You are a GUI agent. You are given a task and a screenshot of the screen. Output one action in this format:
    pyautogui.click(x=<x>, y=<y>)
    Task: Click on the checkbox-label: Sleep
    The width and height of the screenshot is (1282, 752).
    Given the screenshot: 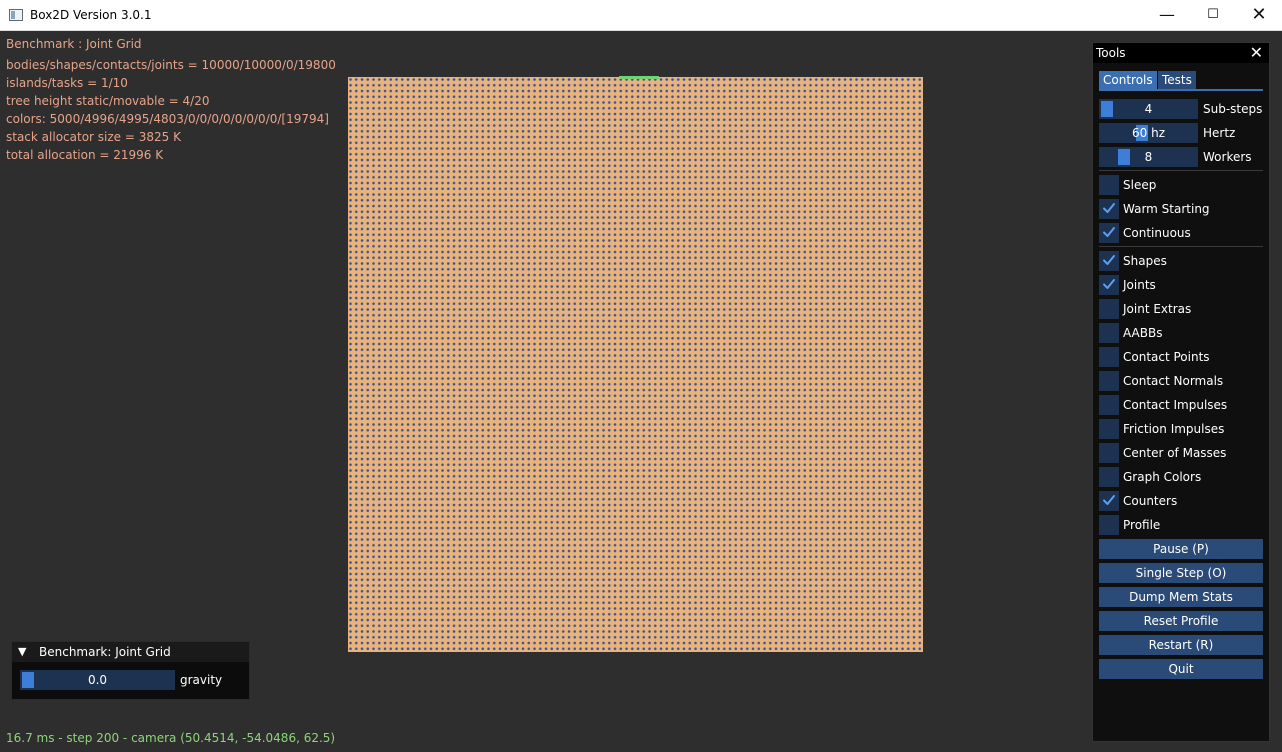 What is the action you would take?
    pyautogui.click(x=1140, y=185)
    